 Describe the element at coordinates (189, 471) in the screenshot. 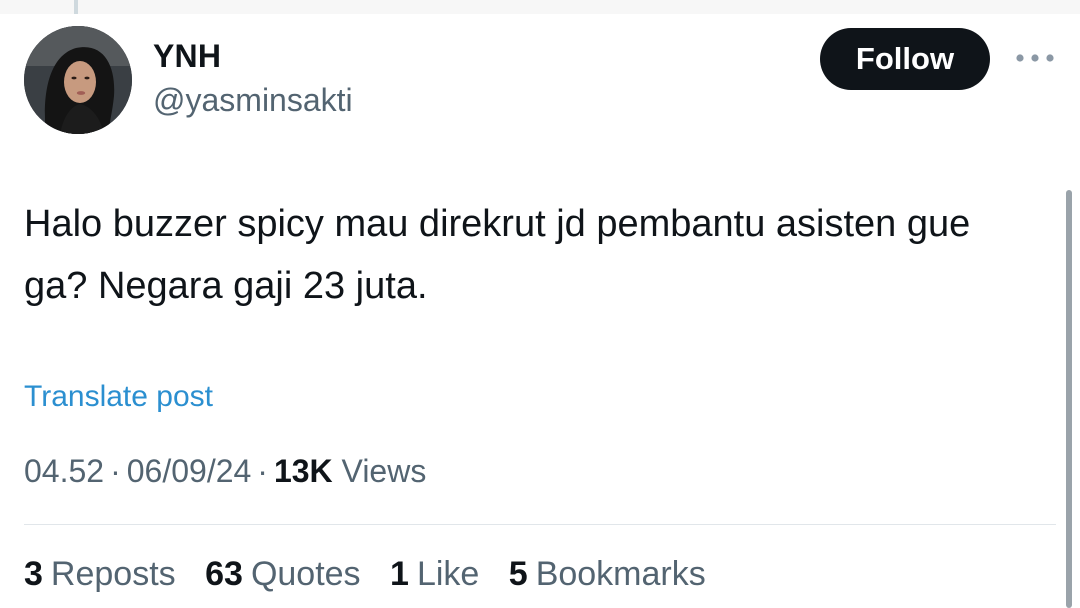

I see `tweet-date: 06/09/24` at that location.